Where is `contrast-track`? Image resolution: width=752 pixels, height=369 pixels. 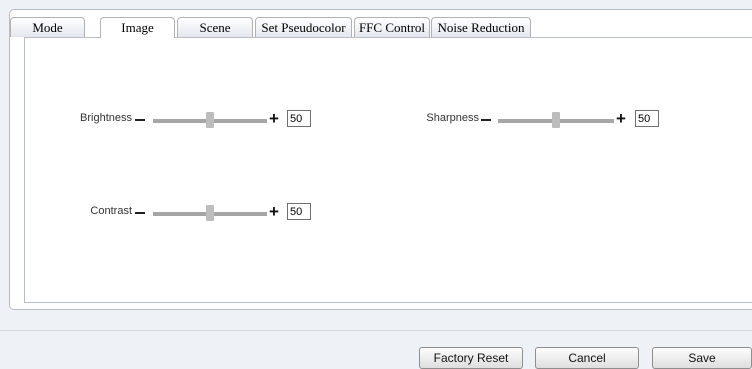
contrast-track is located at coordinates (210, 213).